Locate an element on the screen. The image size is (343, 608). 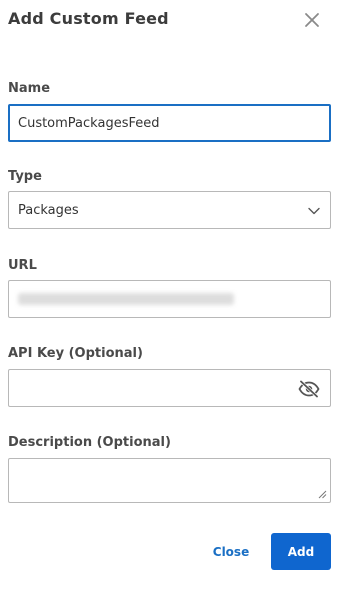
eye-off-icon is located at coordinates (309, 389).